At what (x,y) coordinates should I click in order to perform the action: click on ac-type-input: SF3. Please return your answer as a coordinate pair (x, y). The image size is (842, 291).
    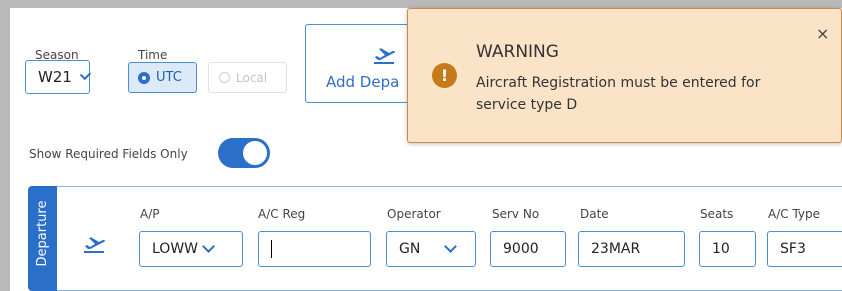
    Looking at the image, I should click on (804, 249).